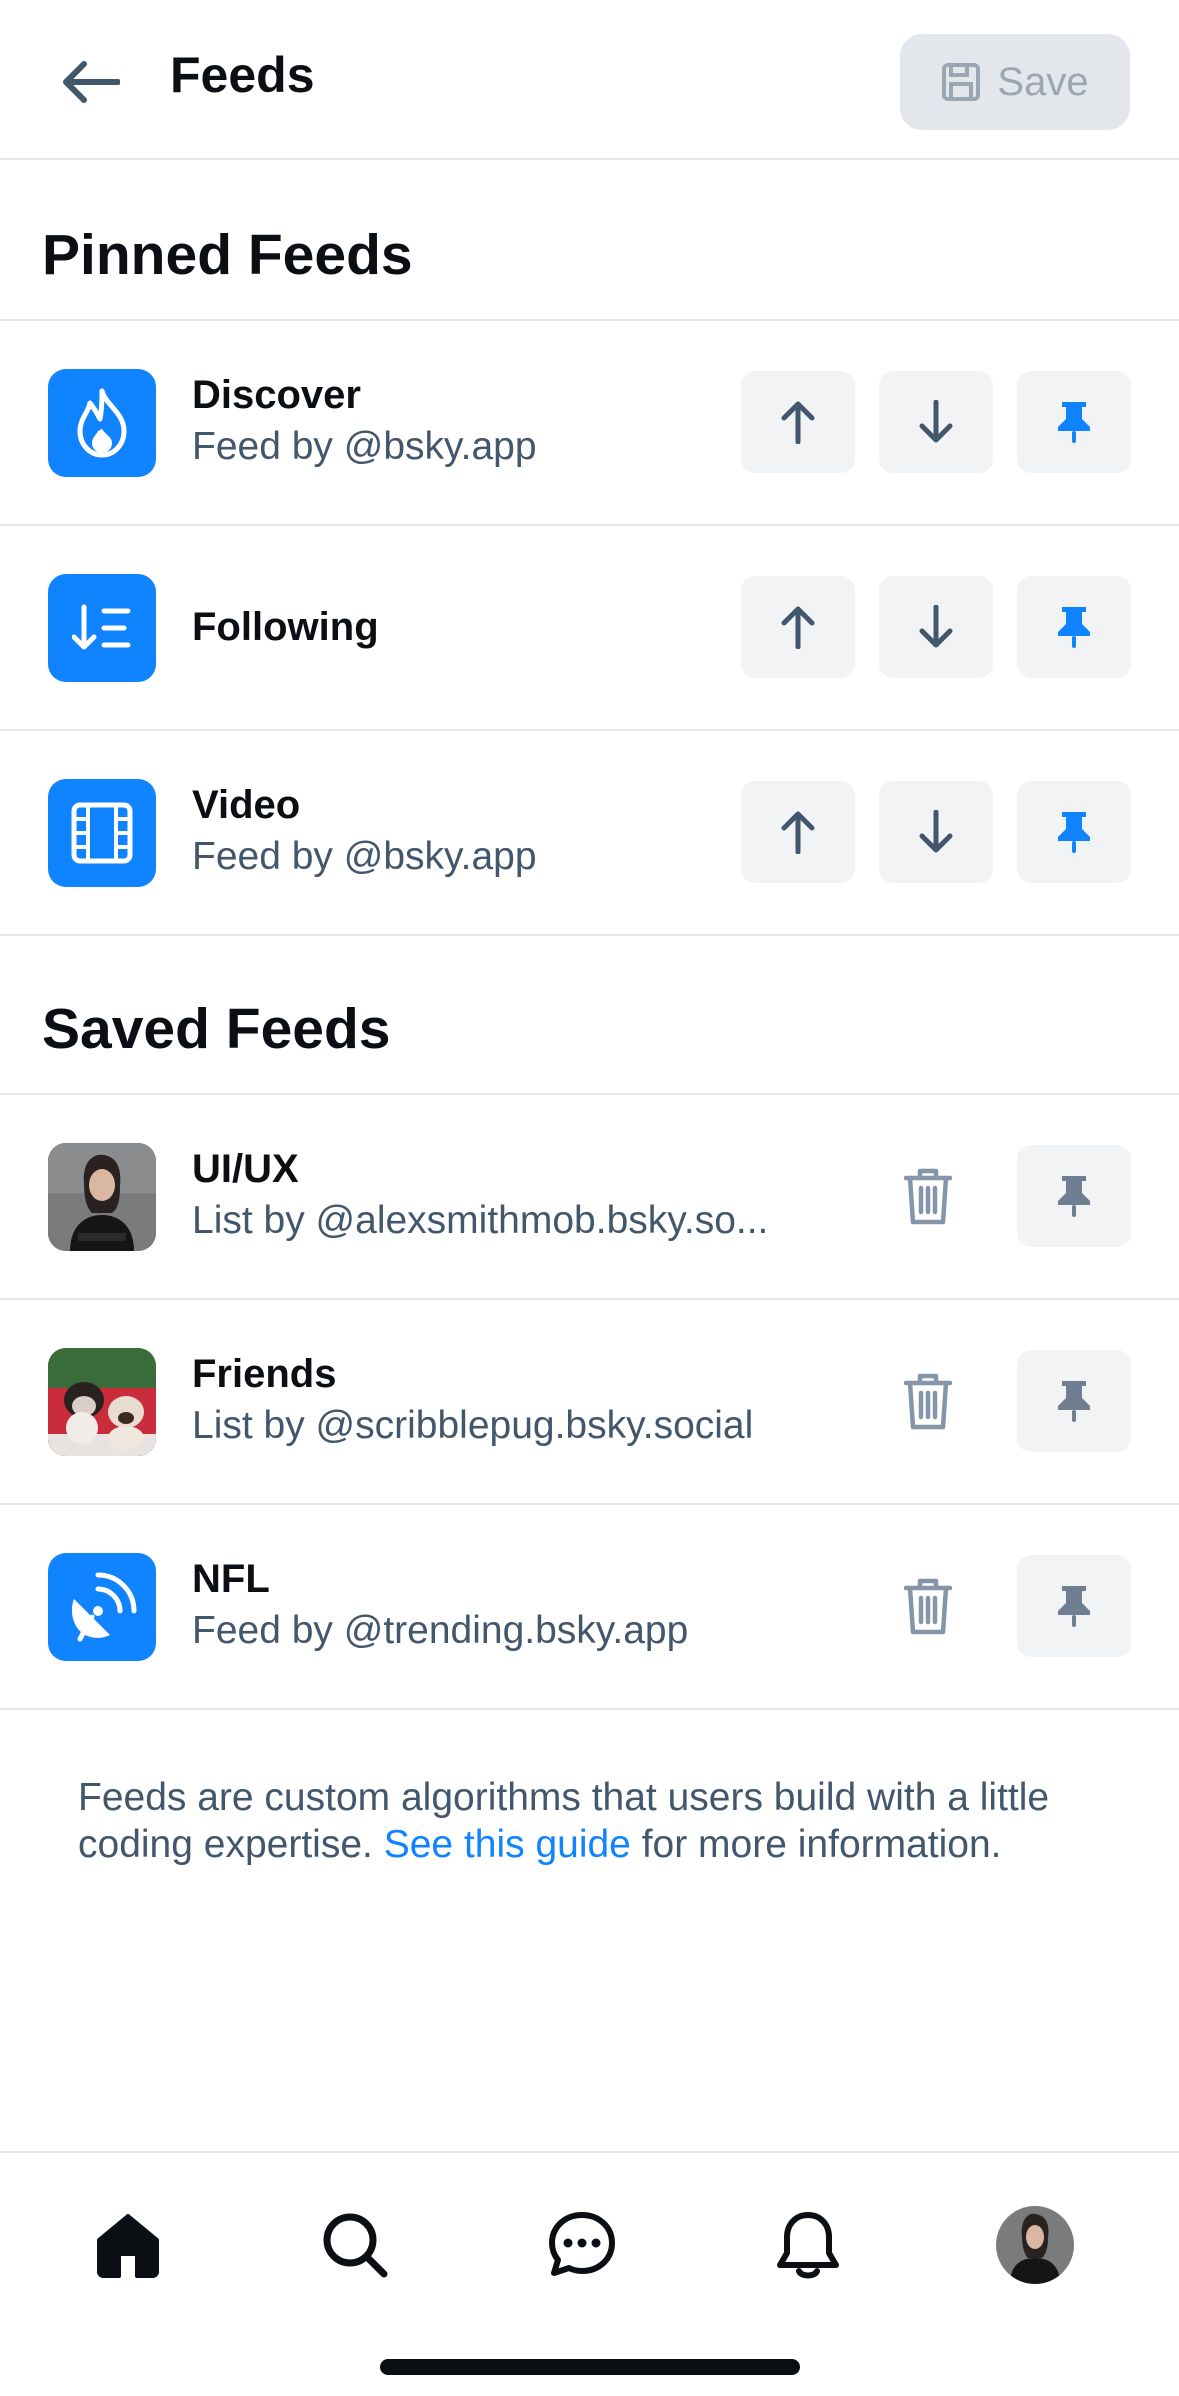 The height and width of the screenshot is (2396, 1179). I want to click on nav-profile, so click(1035, 2245).